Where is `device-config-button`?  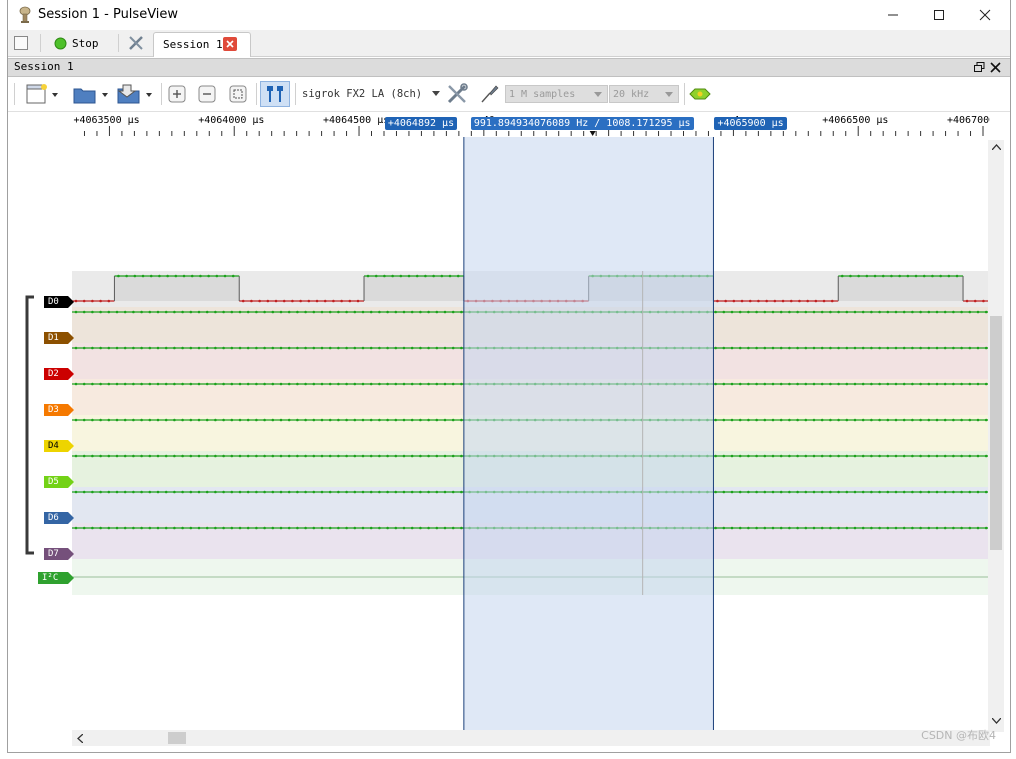
device-config-button is located at coordinates (457, 94).